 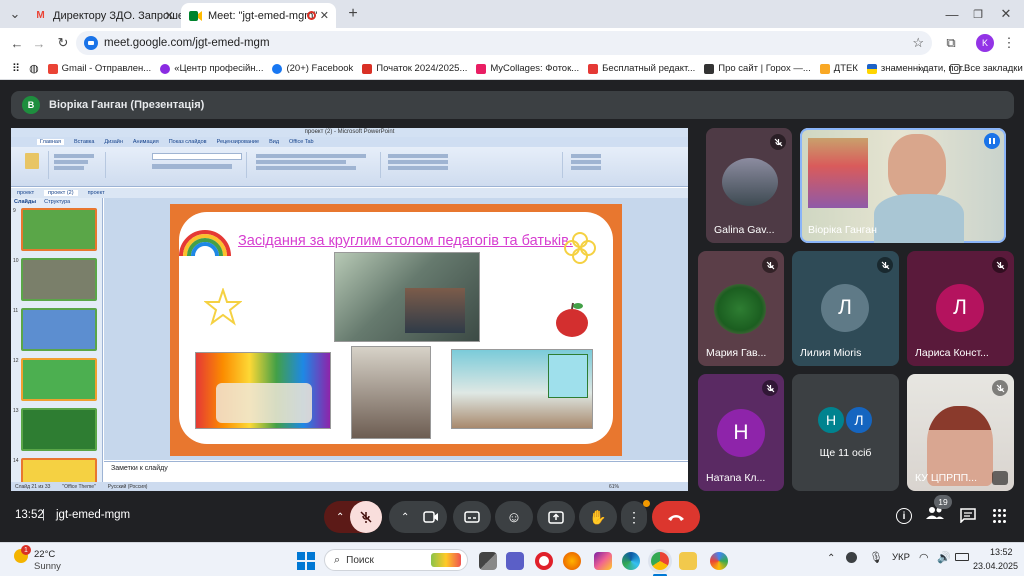 What do you see at coordinates (56, 280) in the screenshot?
I see `slide-thumbnail: 10` at bounding box center [56, 280].